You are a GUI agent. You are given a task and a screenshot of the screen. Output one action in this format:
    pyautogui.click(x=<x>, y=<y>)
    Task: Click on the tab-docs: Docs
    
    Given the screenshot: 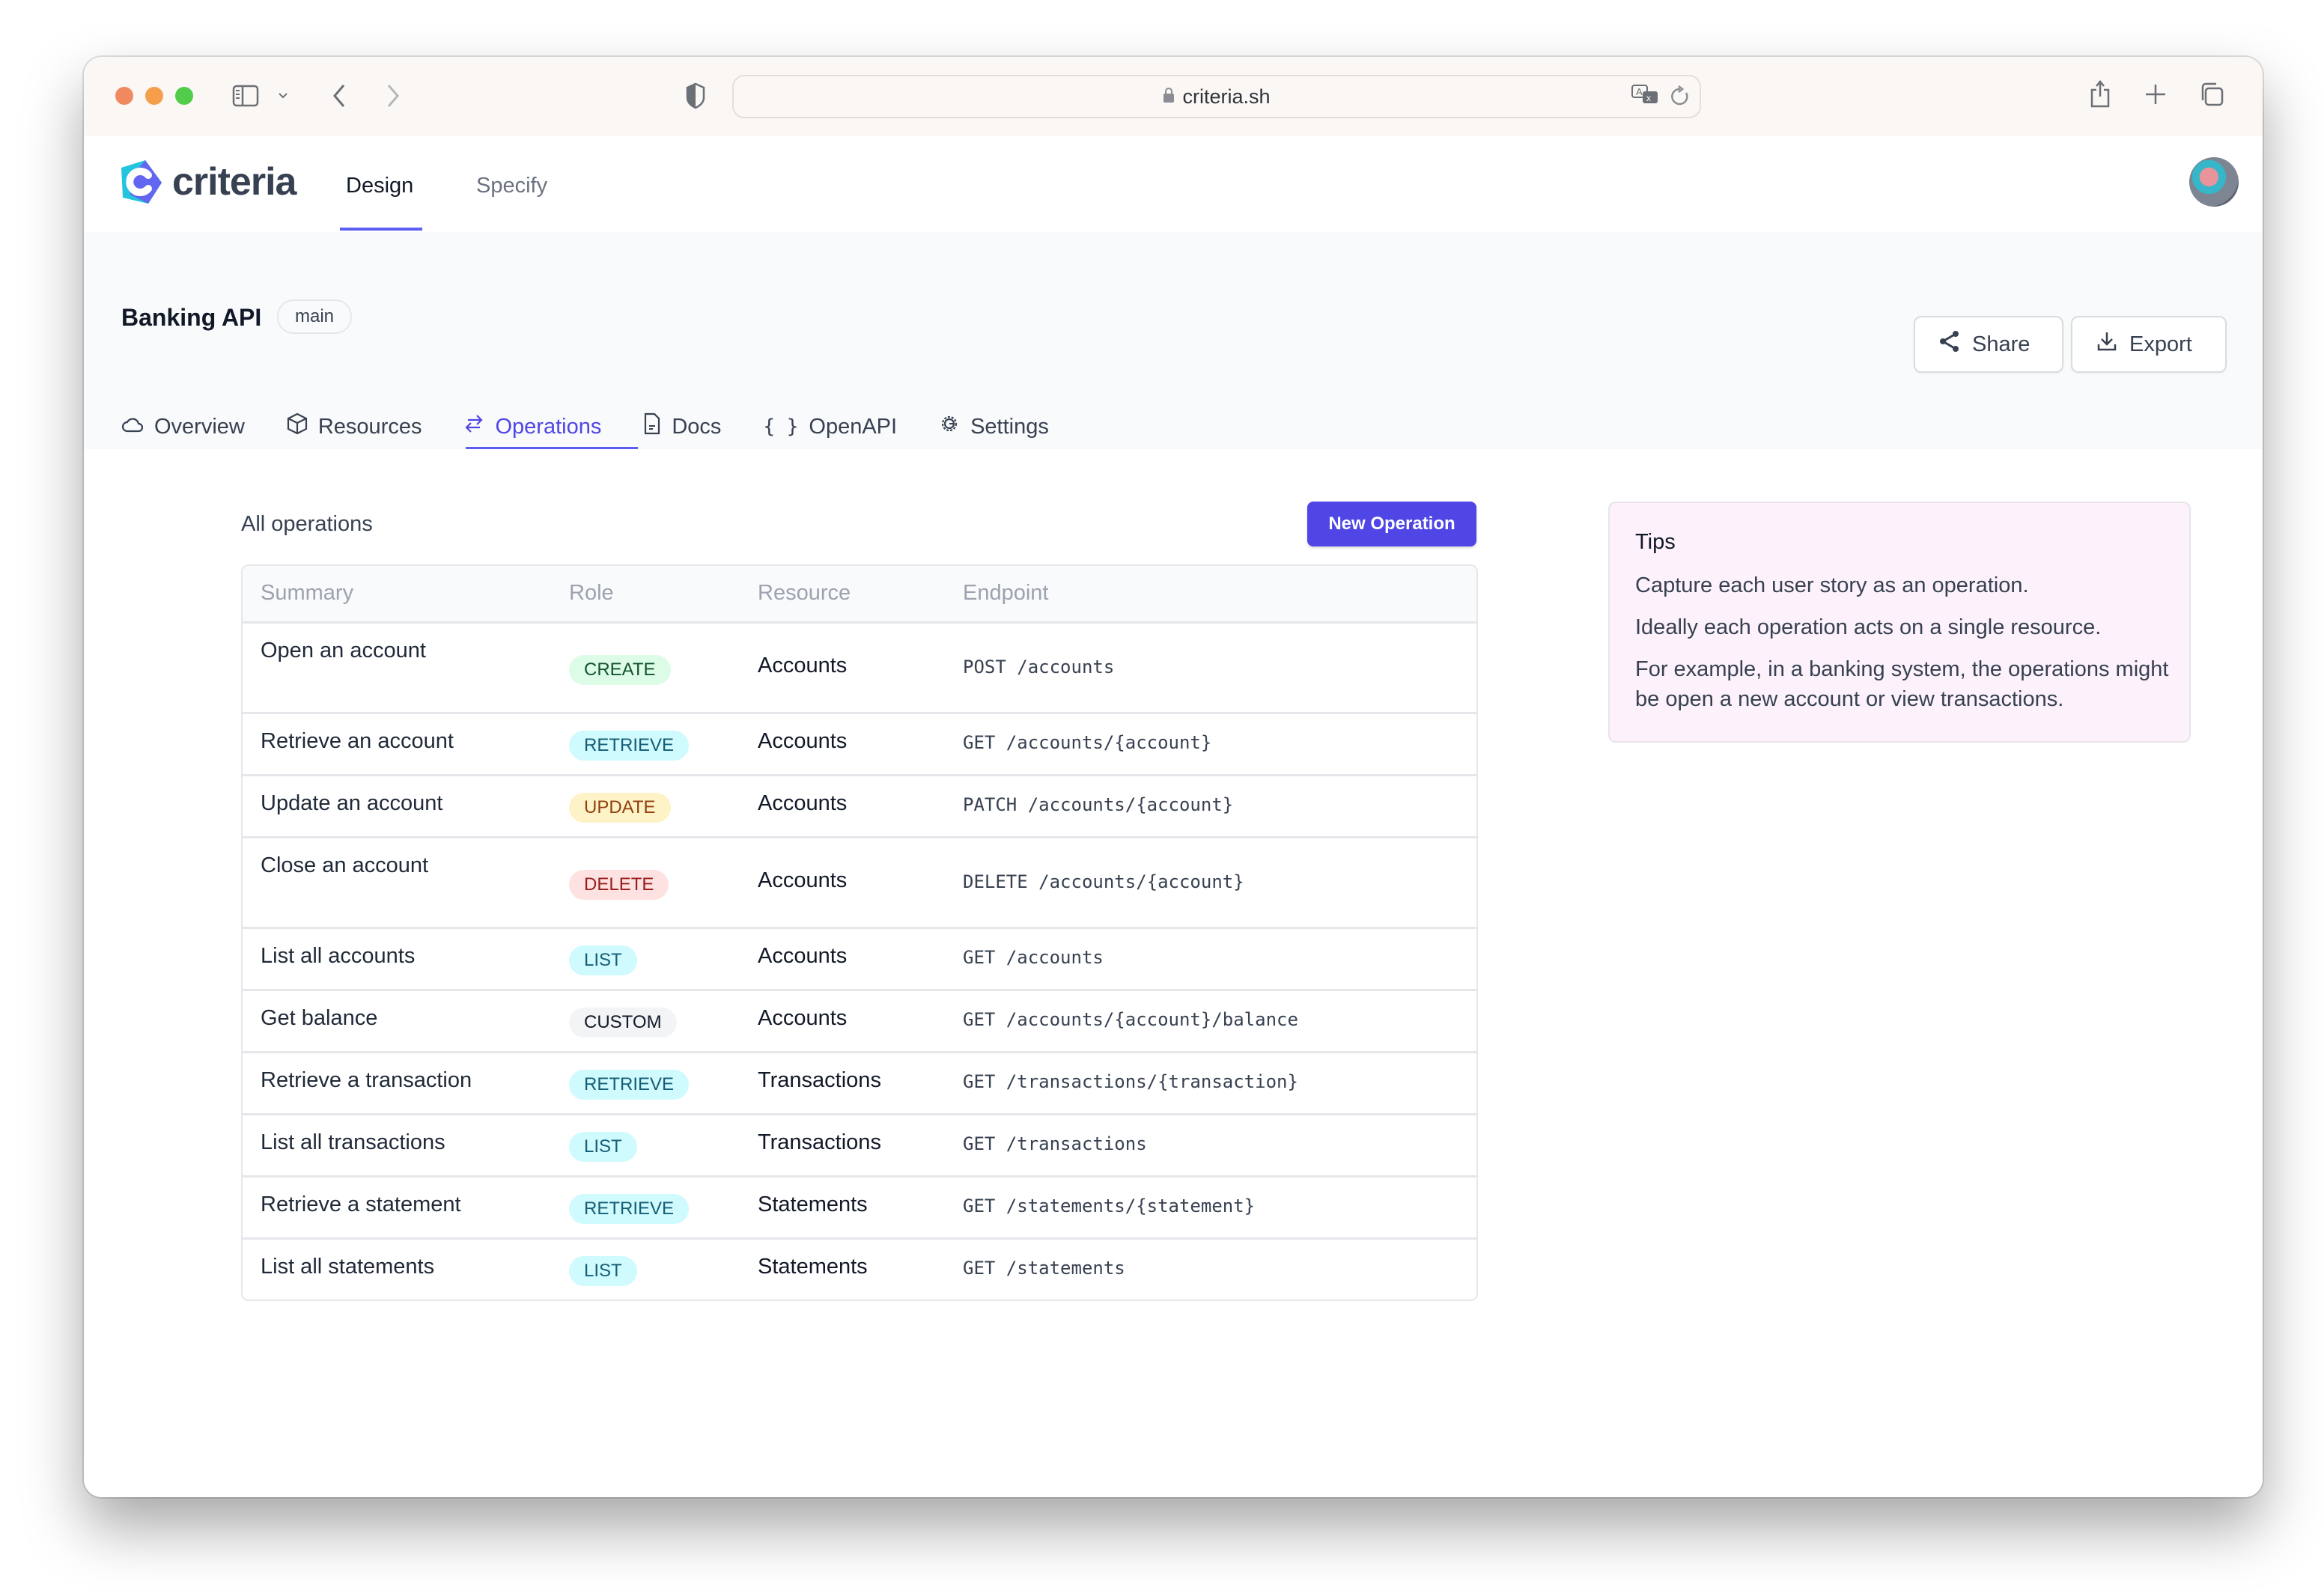 What is the action you would take?
    pyautogui.click(x=682, y=426)
    